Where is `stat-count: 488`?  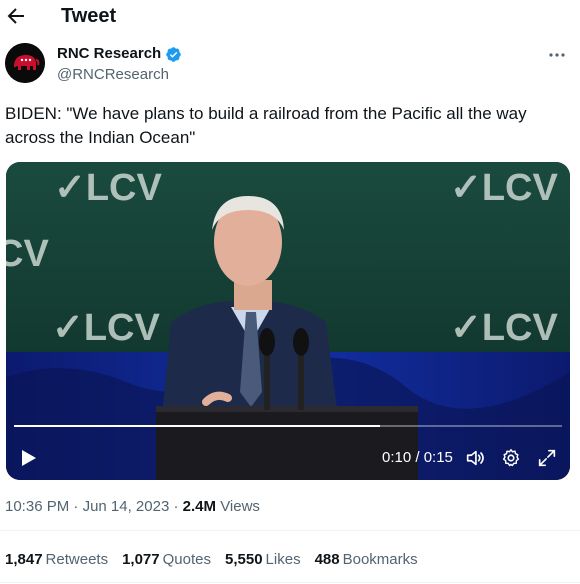
stat-count: 488 is located at coordinates (327, 559).